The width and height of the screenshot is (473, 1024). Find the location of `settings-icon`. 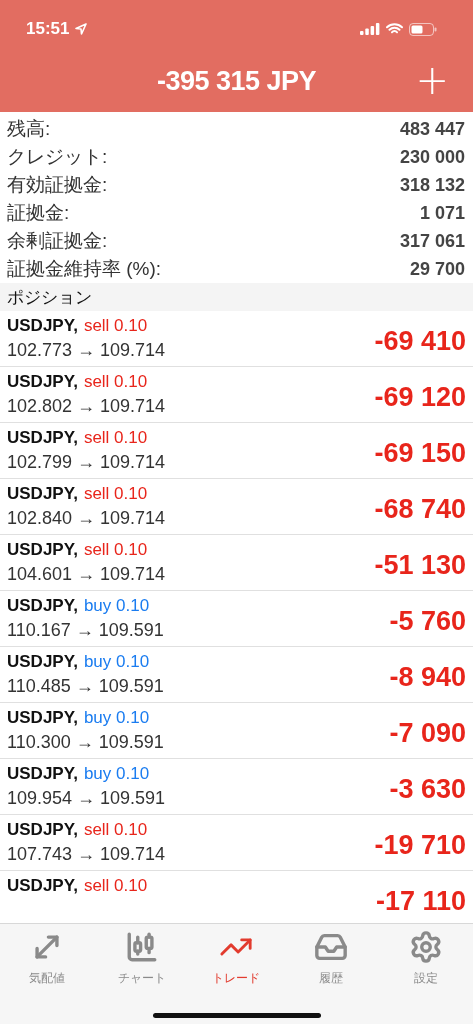

settings-icon is located at coordinates (425, 947).